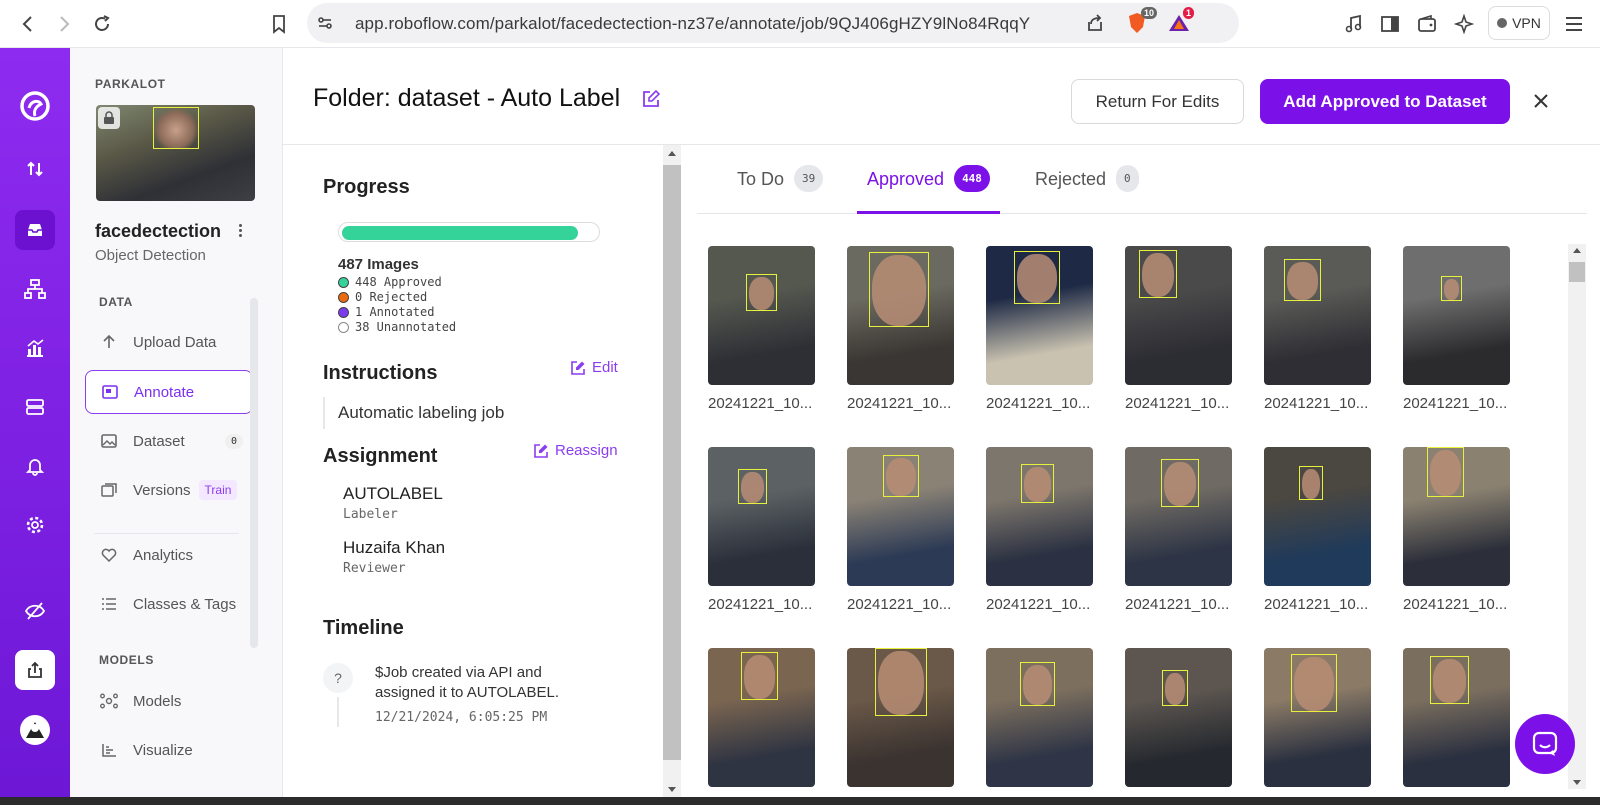 Image resolution: width=1600 pixels, height=805 pixels. What do you see at coordinates (35, 348) in the screenshot?
I see `chart-icon` at bounding box center [35, 348].